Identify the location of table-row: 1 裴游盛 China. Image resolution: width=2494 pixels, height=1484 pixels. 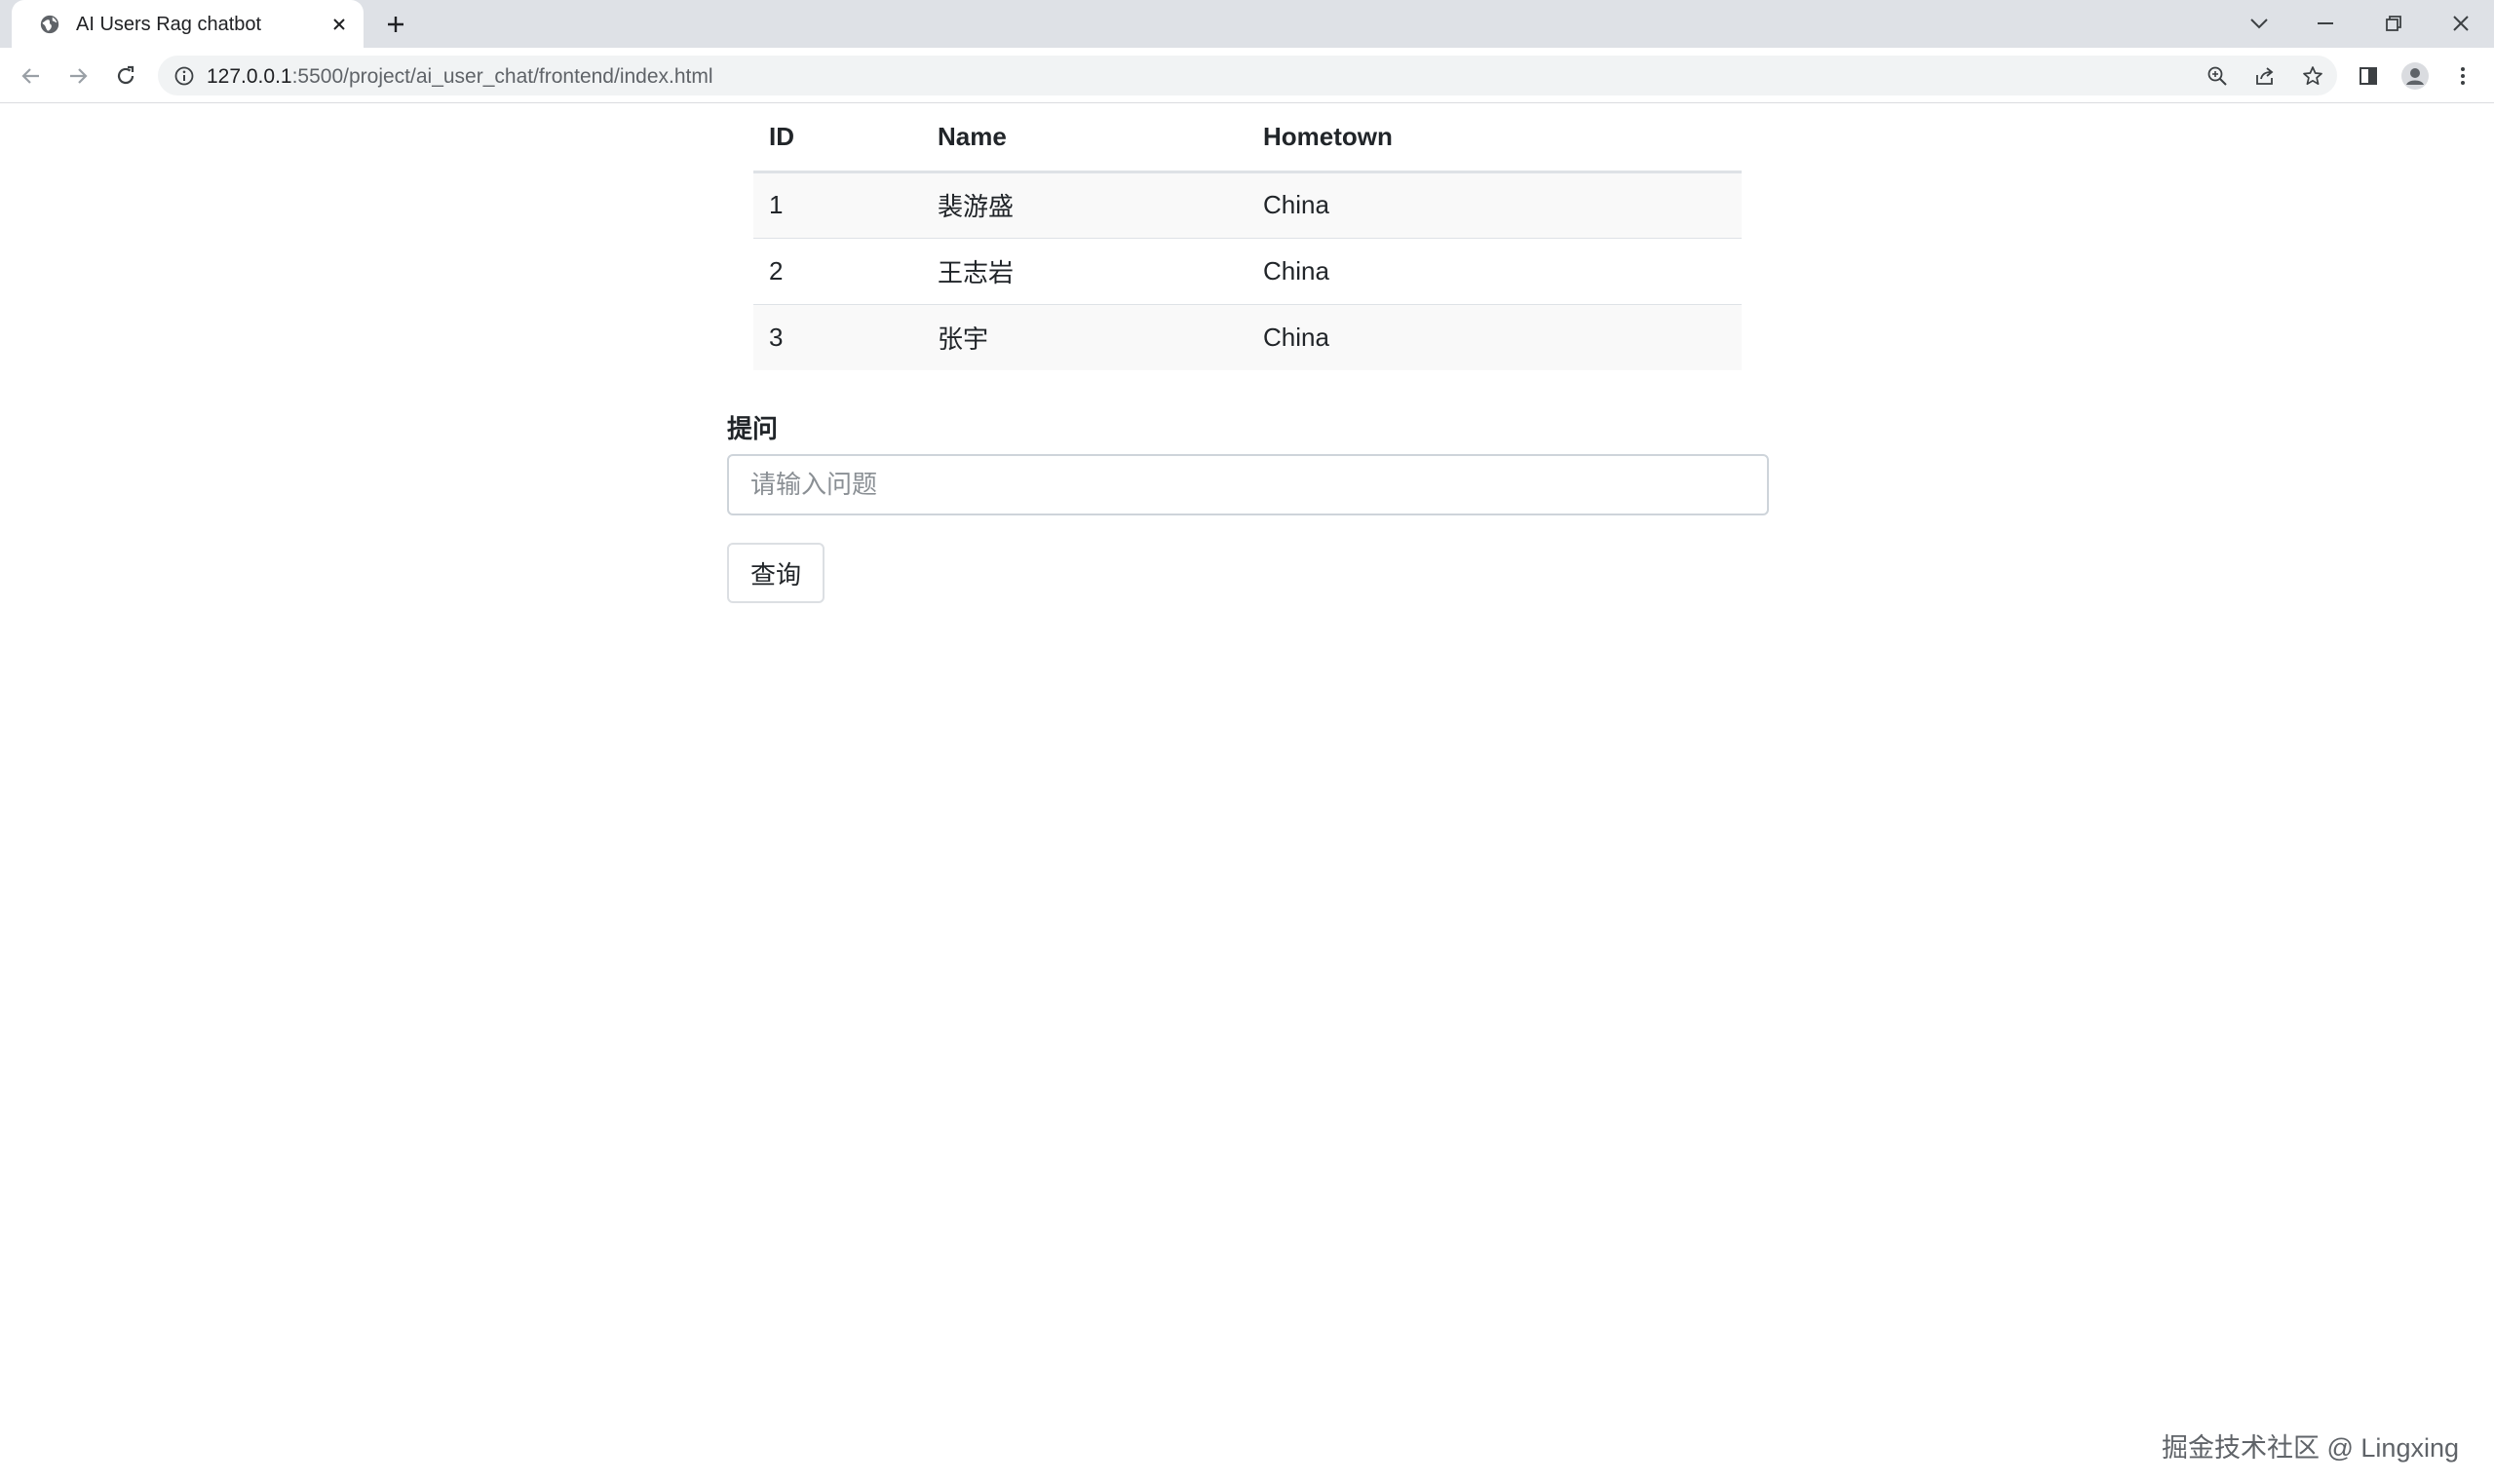
(1247, 205).